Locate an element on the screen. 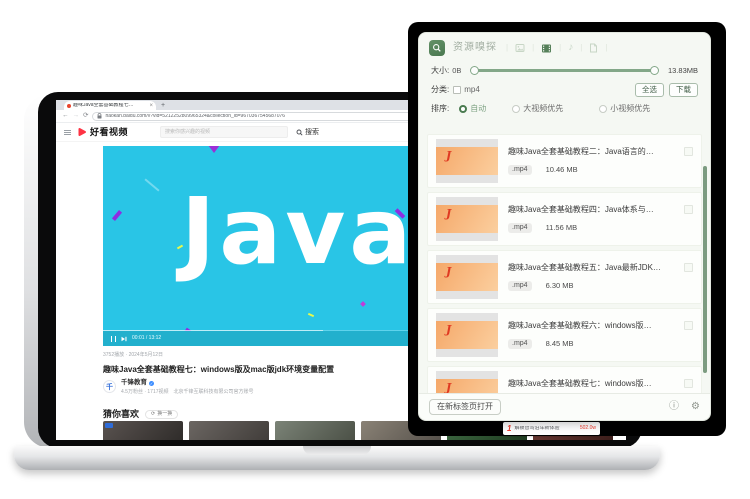 This screenshot has height=499, width=750. channel-meta: 4.5万粉丝 · 1717视频 北京千锋互联科技有限公司官方账号 is located at coordinates (187, 391).